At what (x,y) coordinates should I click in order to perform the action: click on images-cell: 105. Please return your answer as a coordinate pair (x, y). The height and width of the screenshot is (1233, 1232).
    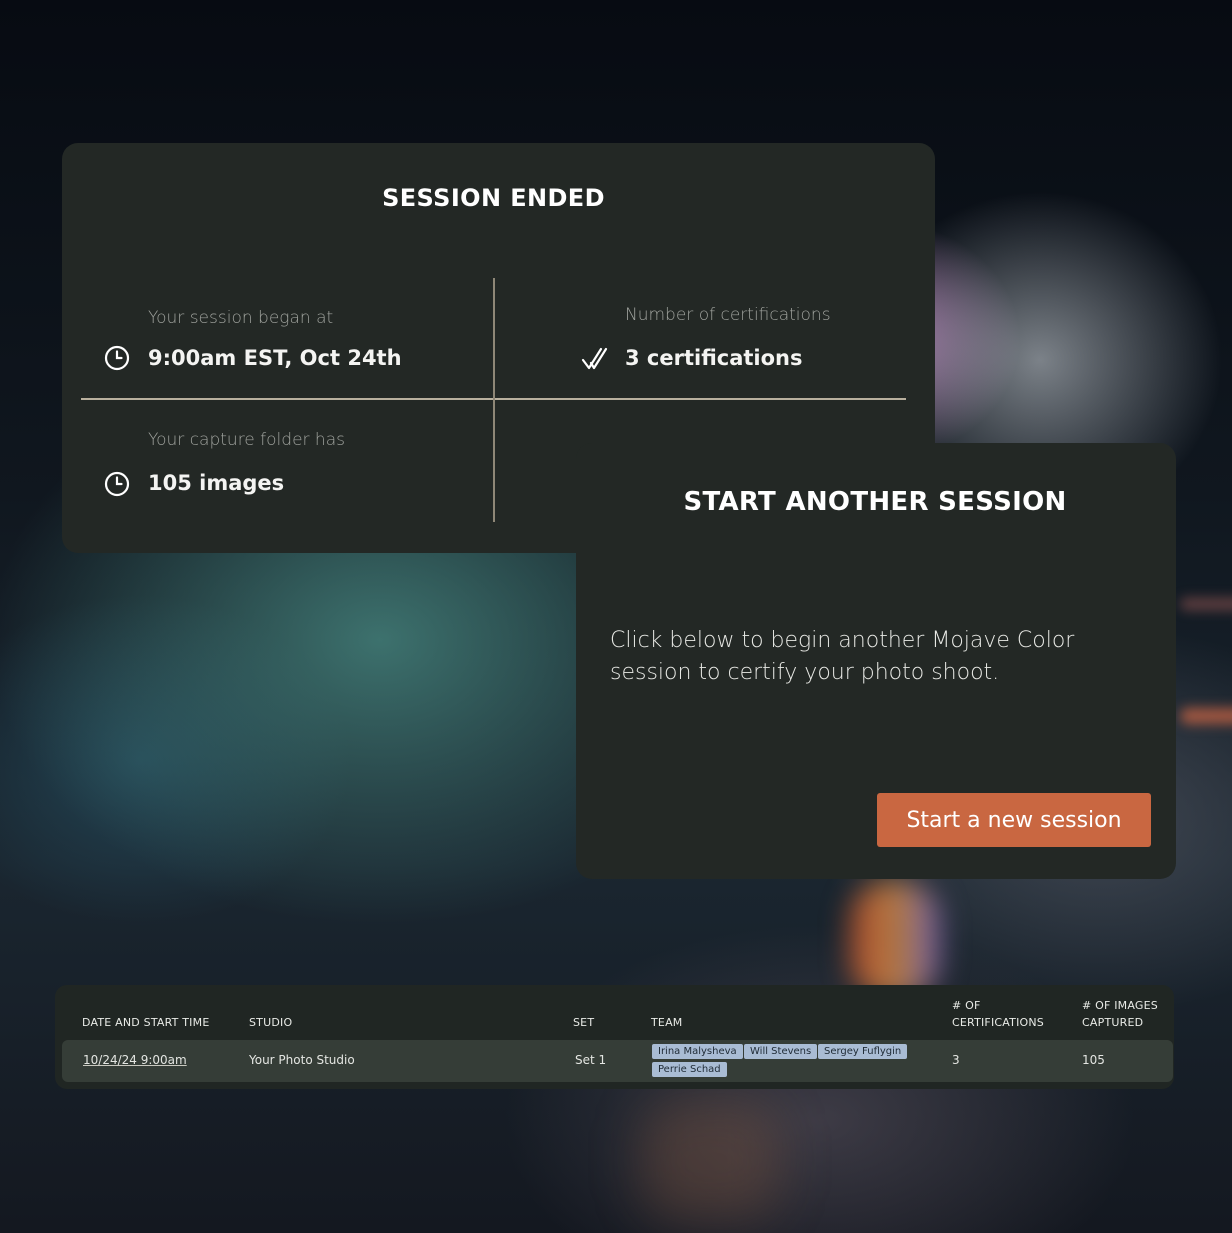
    Looking at the image, I should click on (1093, 1060).